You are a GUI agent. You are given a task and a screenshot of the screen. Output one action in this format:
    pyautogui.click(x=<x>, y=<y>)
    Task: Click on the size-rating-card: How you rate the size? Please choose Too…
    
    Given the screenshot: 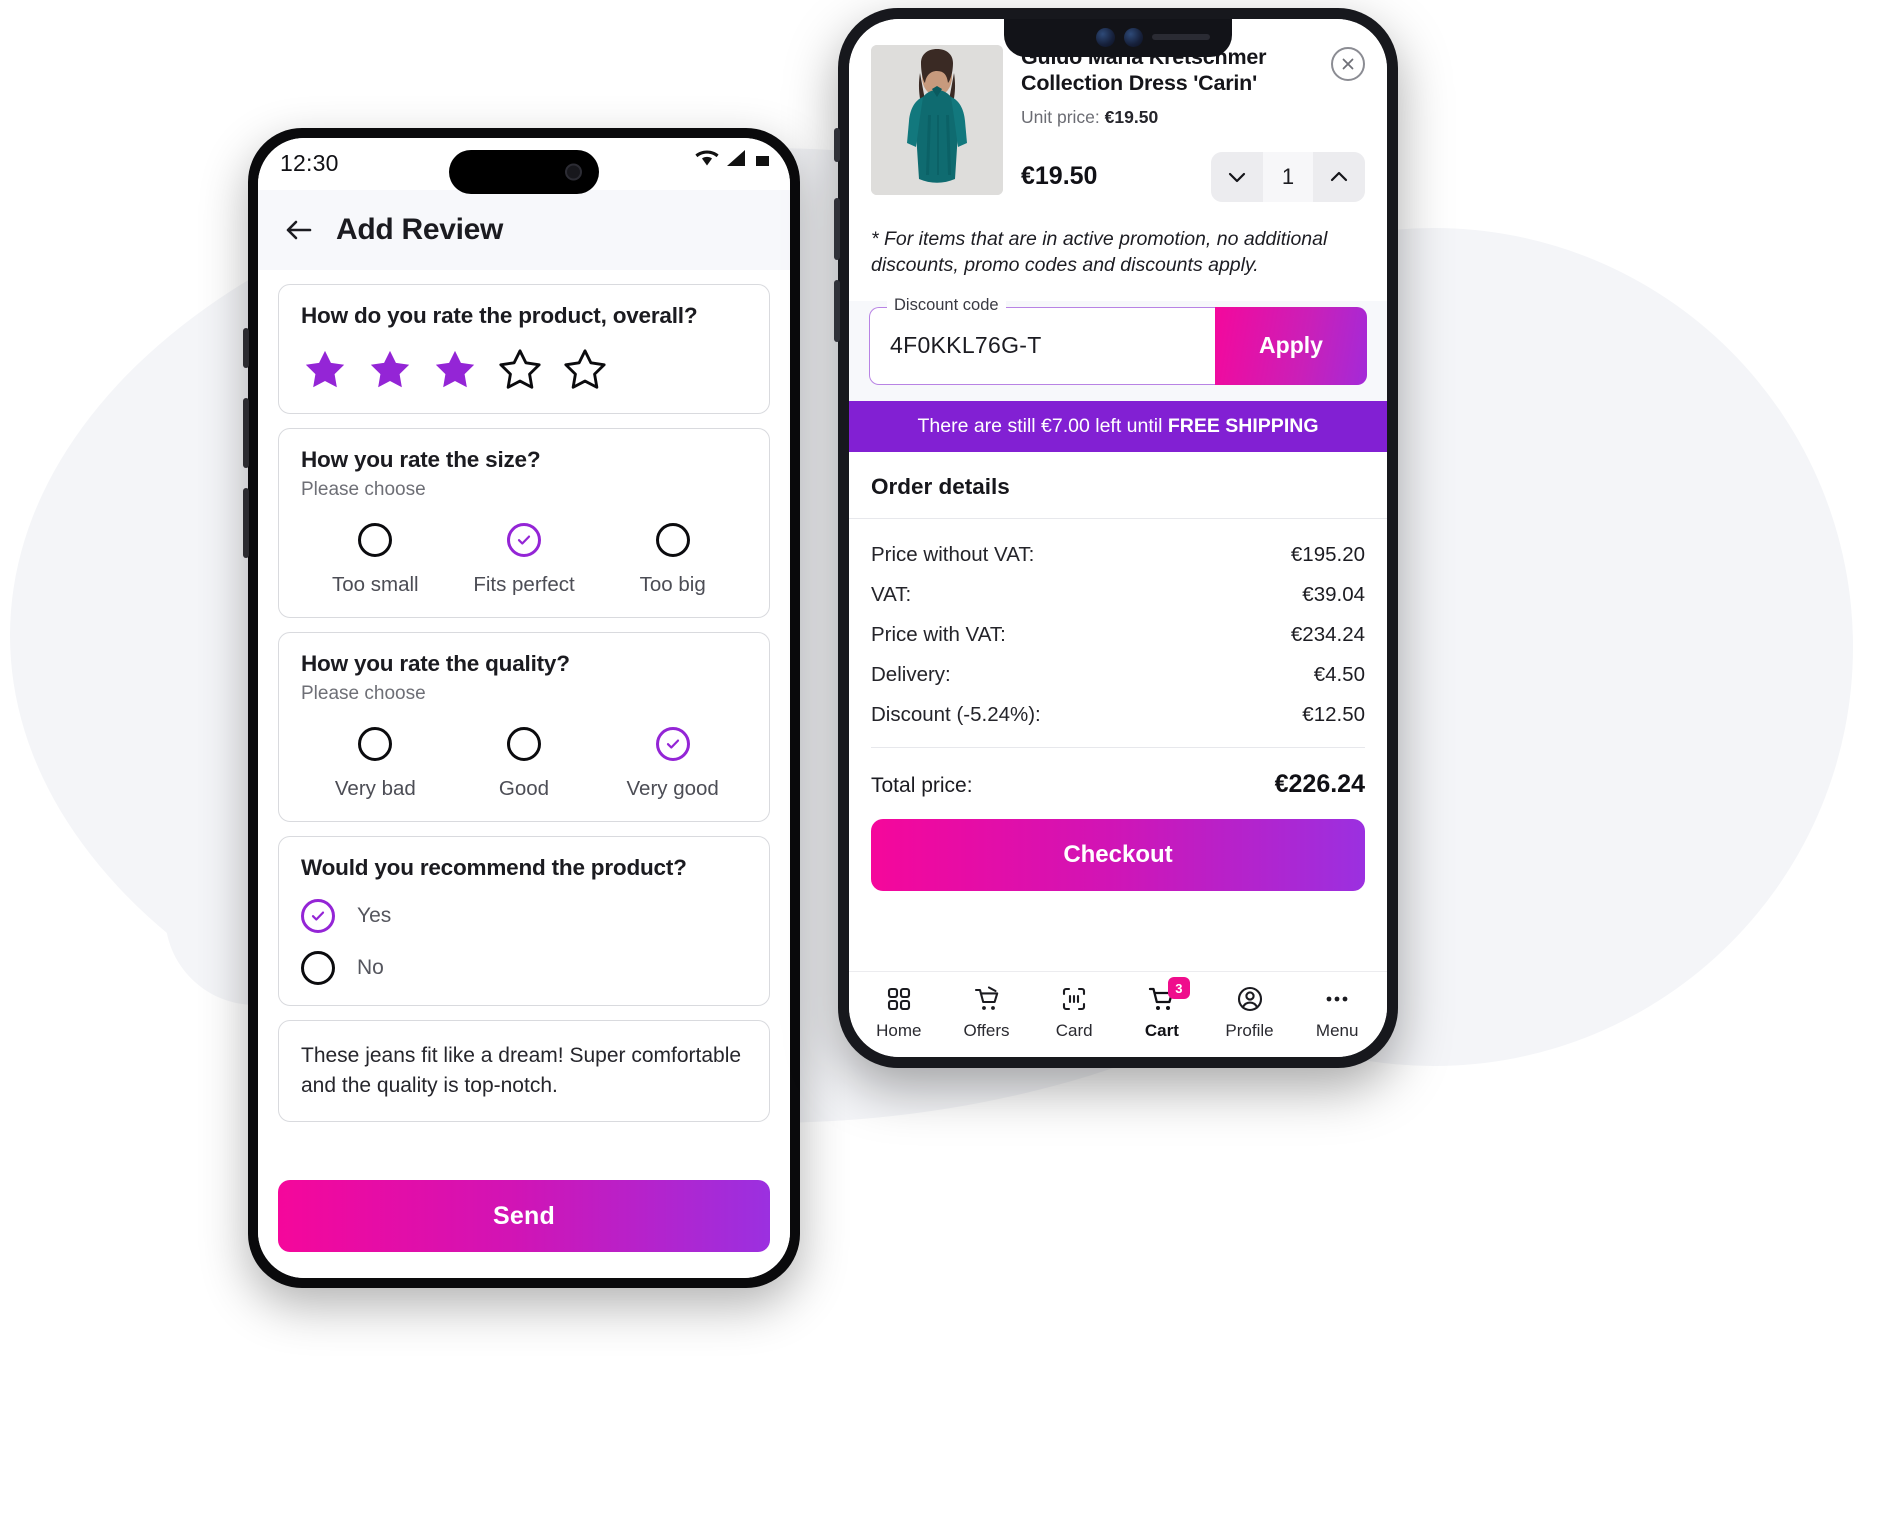 What is the action you would take?
    pyautogui.click(x=524, y=523)
    